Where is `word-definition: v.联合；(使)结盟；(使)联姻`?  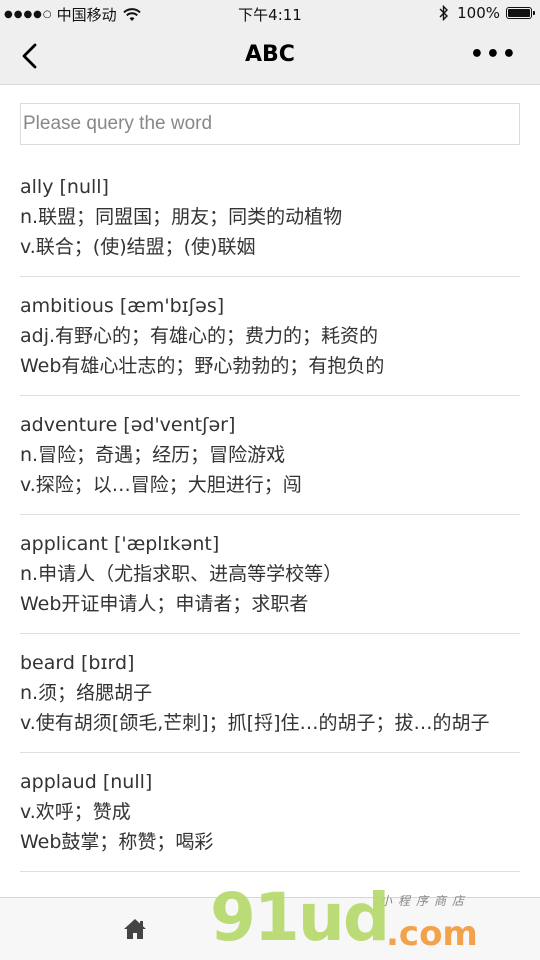 word-definition: v.联合；(使)结盟；(使)联姻 is located at coordinates (138, 247).